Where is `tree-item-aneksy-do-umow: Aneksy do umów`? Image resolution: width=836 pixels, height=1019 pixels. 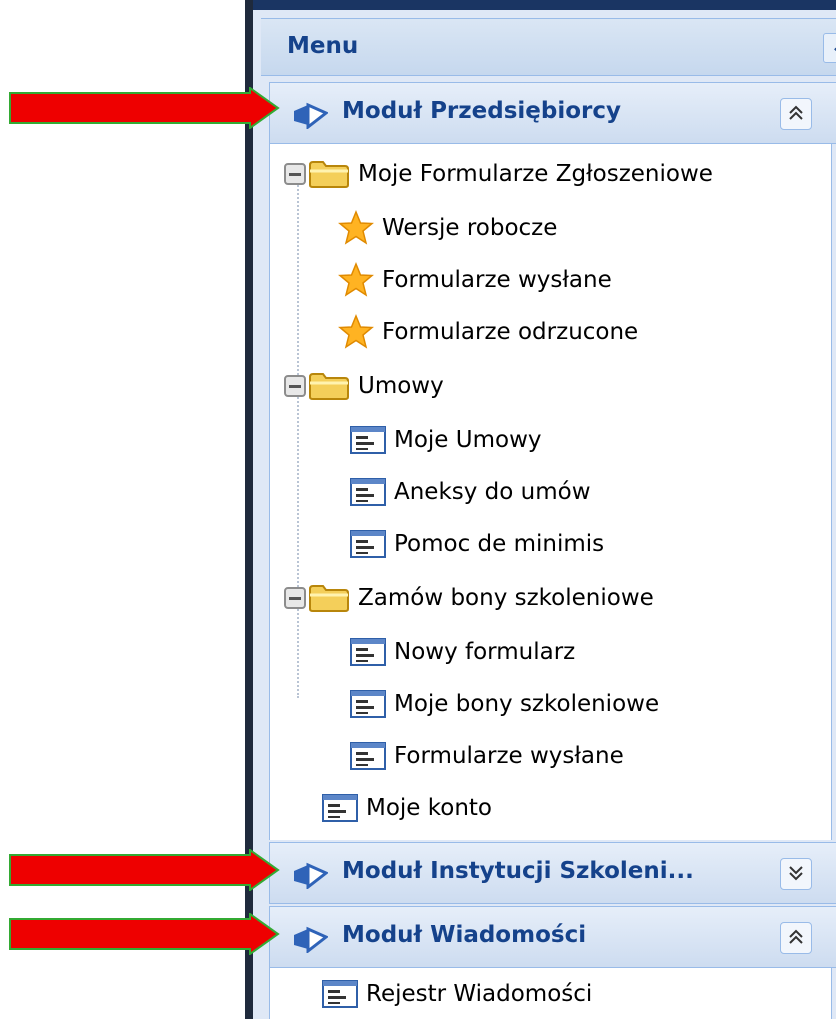
tree-item-aneksy-do-umow: Aneksy do umów is located at coordinates (470, 492).